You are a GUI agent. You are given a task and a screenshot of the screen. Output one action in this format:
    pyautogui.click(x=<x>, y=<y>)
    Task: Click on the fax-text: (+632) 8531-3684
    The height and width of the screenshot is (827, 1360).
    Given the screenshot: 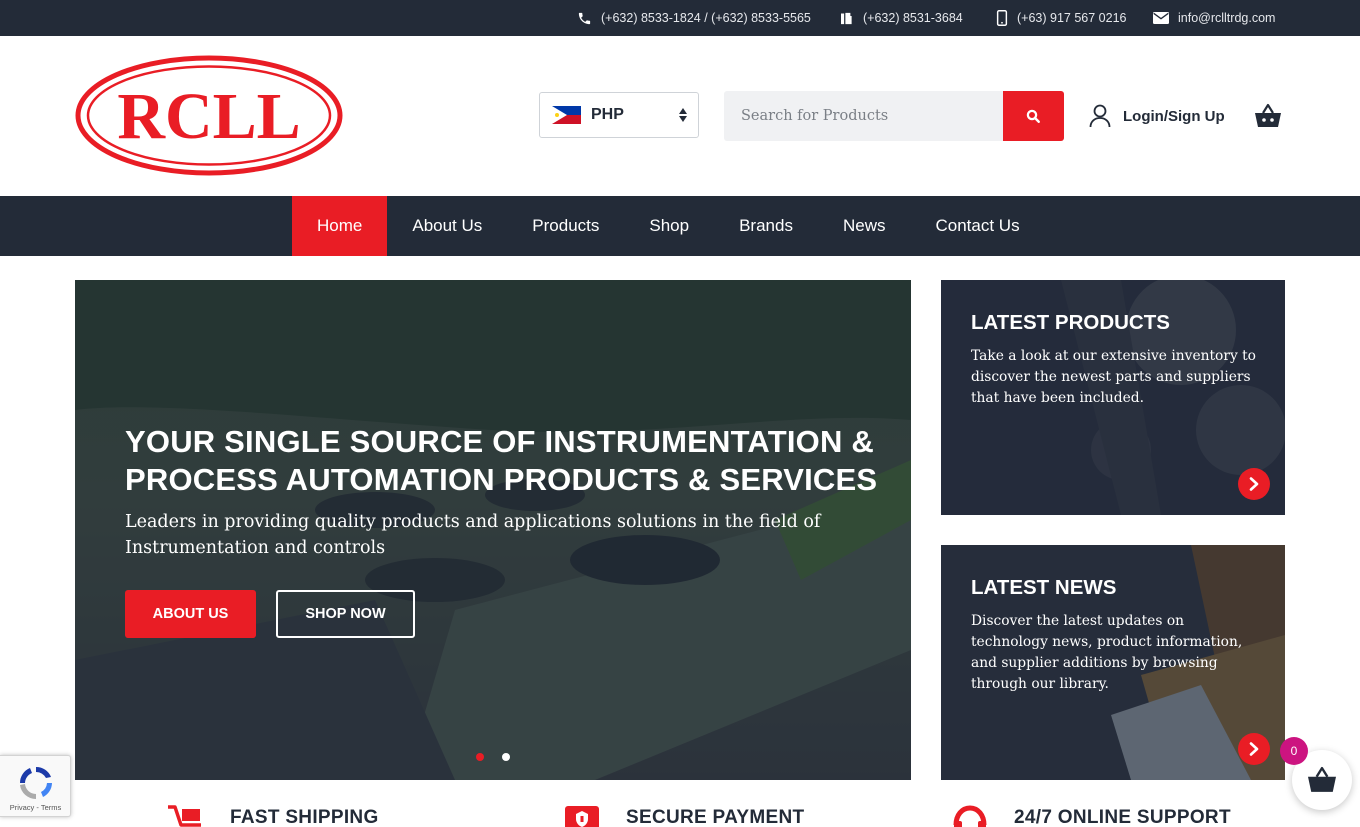 What is the action you would take?
    pyautogui.click(x=913, y=18)
    